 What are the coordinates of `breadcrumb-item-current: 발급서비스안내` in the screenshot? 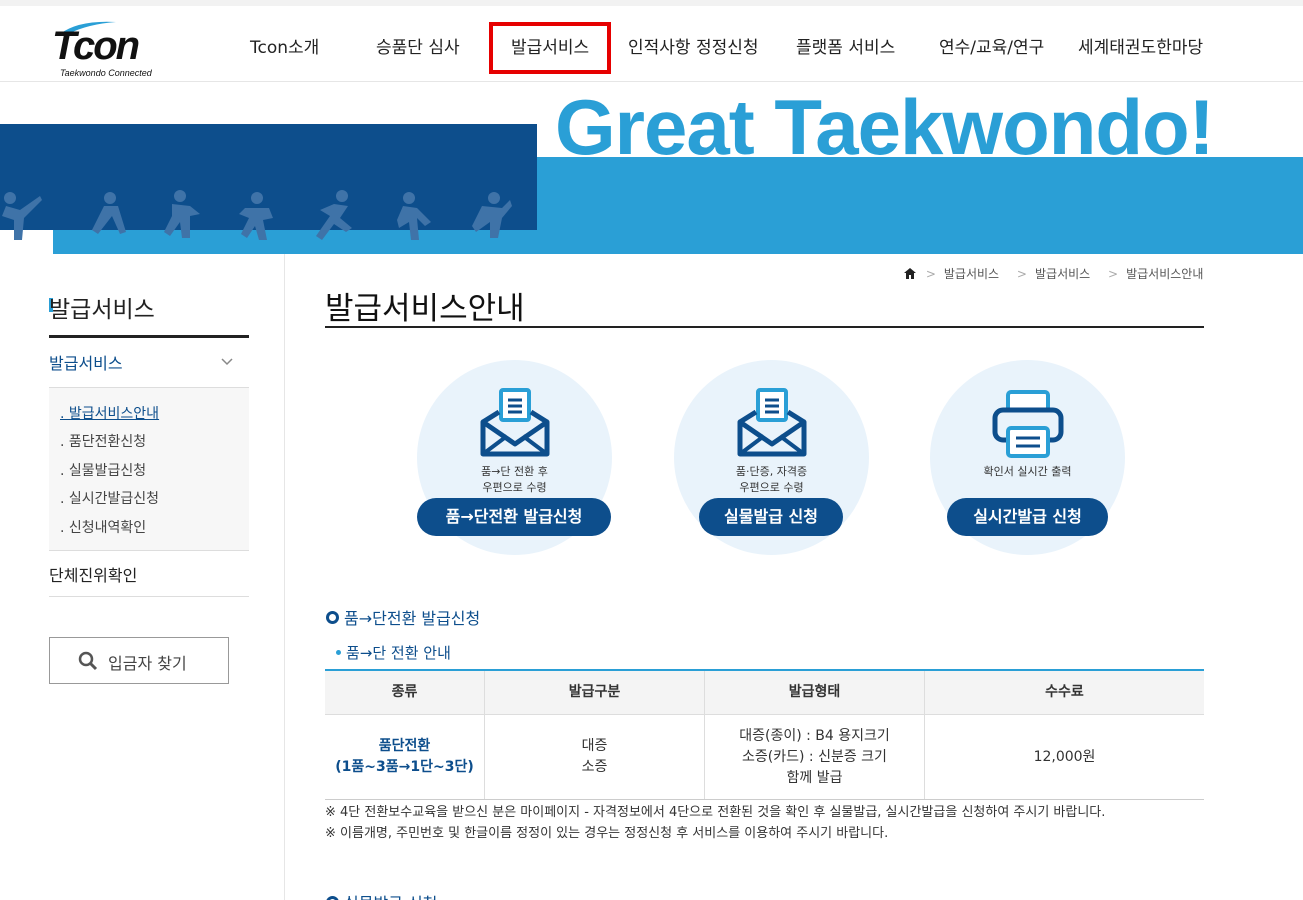 It's located at (1165, 274).